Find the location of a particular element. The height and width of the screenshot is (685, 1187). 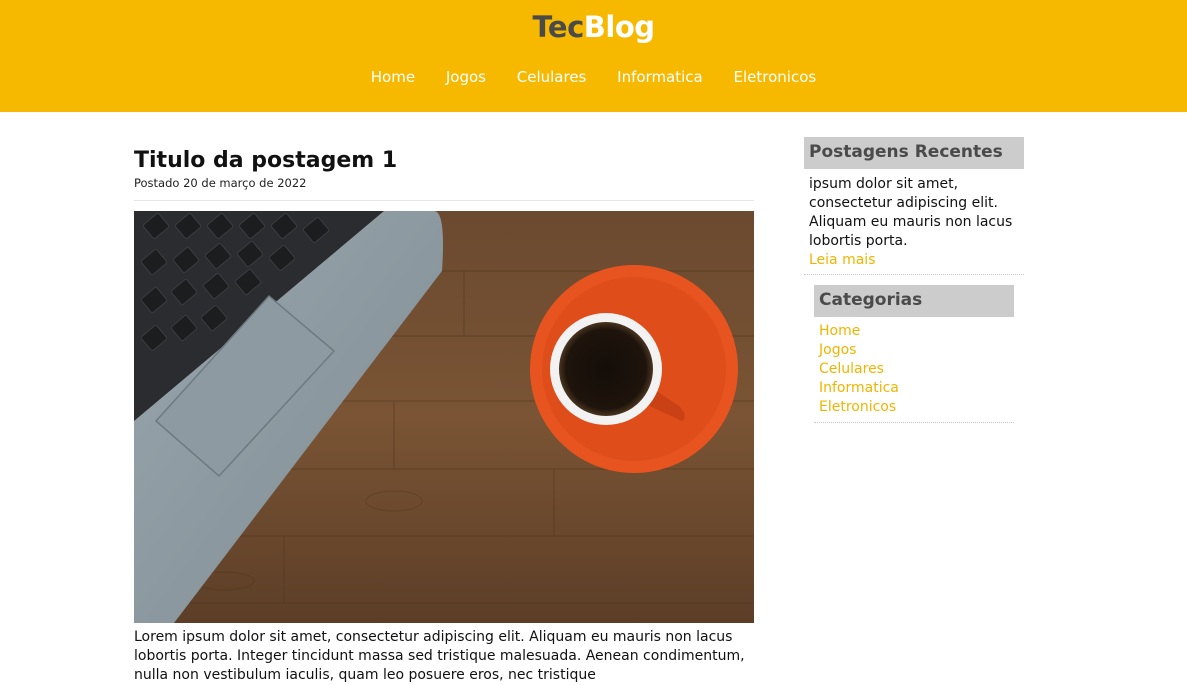

post-date: Postado 20 de março de 2022 is located at coordinates (220, 183).